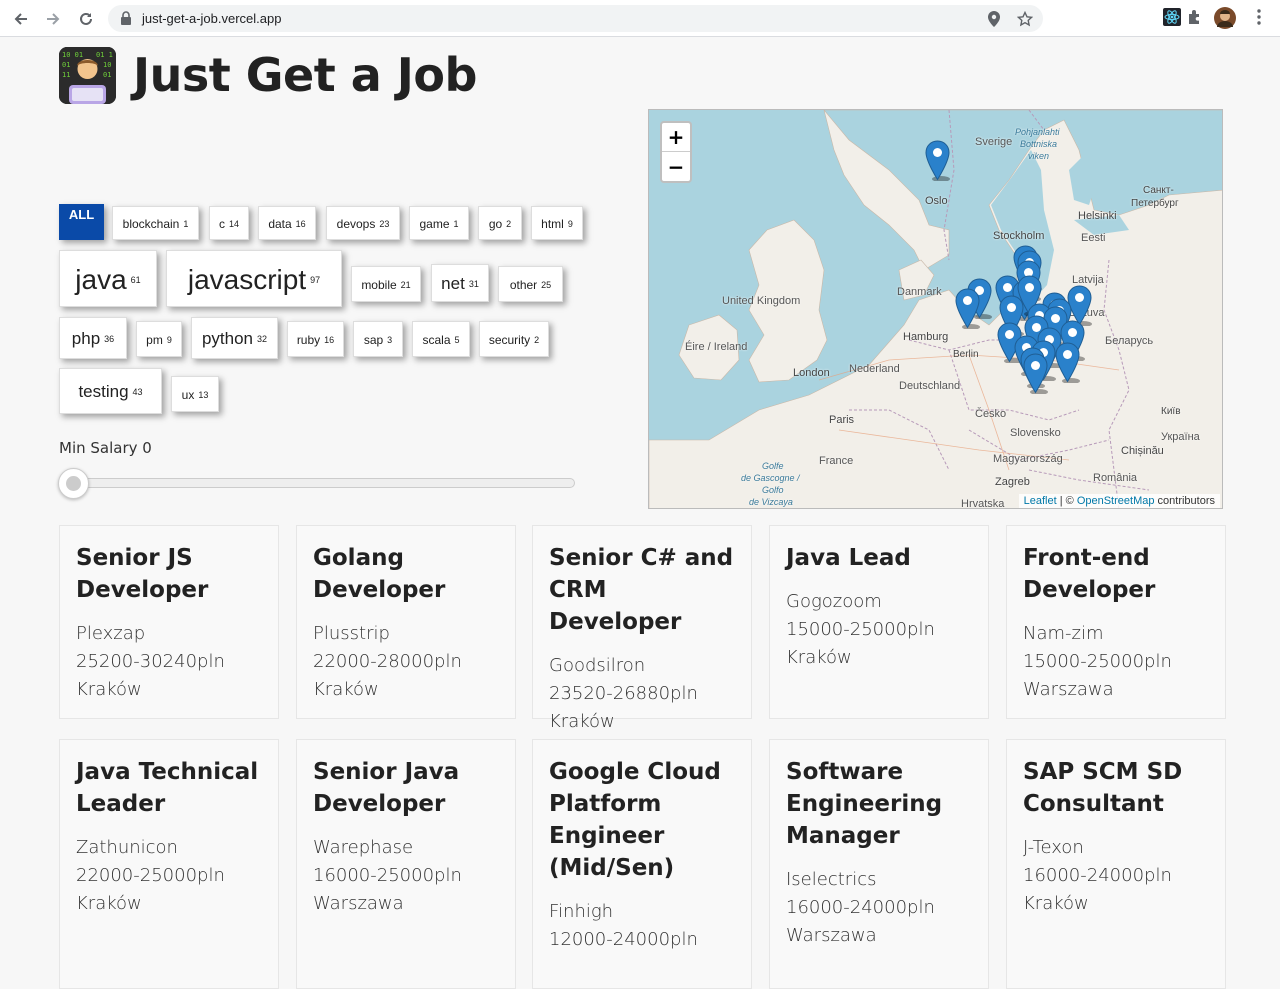  I want to click on react-devtools-icon, so click(1172, 17).